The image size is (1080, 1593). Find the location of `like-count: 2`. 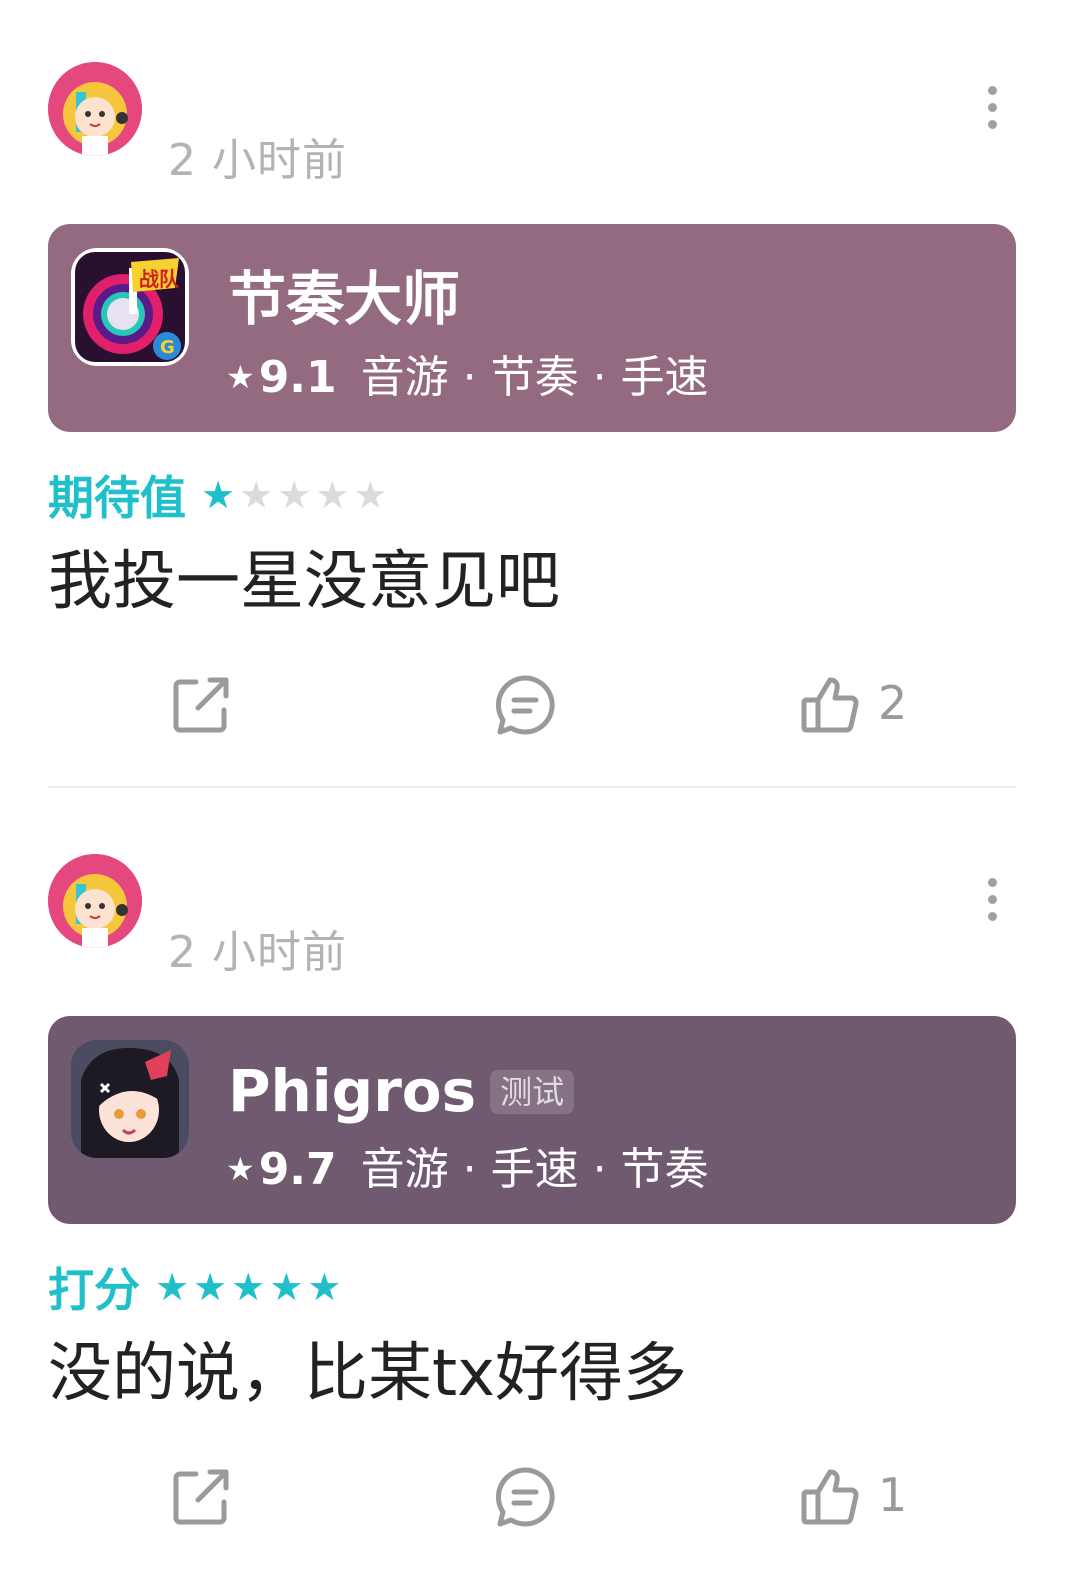

like-count: 2 is located at coordinates (893, 703).